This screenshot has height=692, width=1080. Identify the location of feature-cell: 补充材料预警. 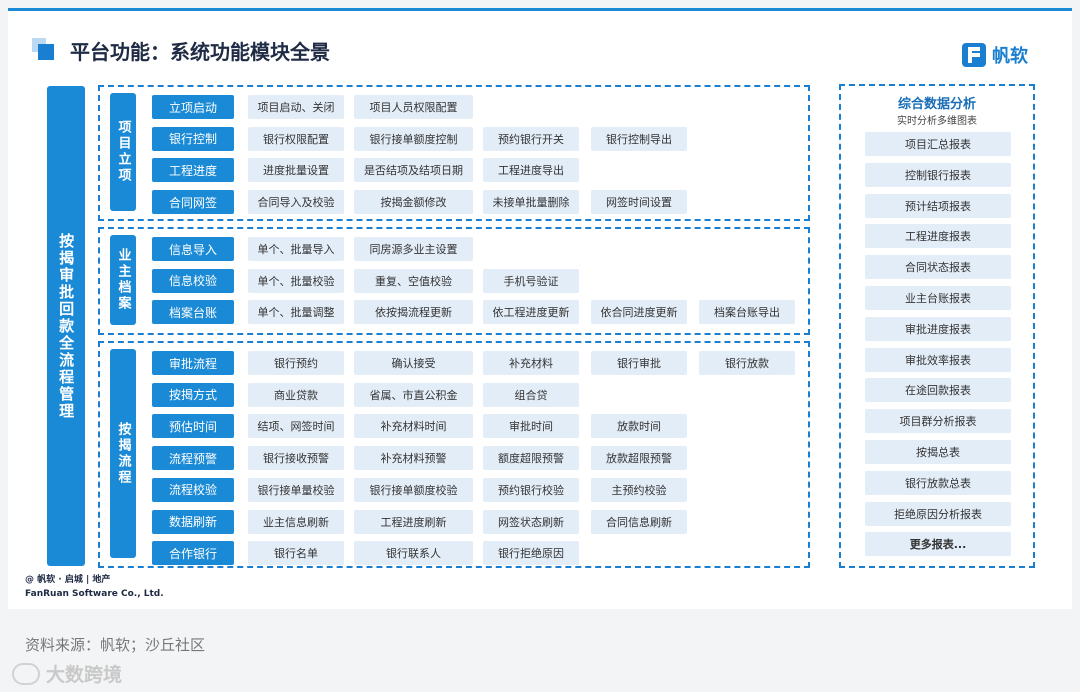
(413, 458).